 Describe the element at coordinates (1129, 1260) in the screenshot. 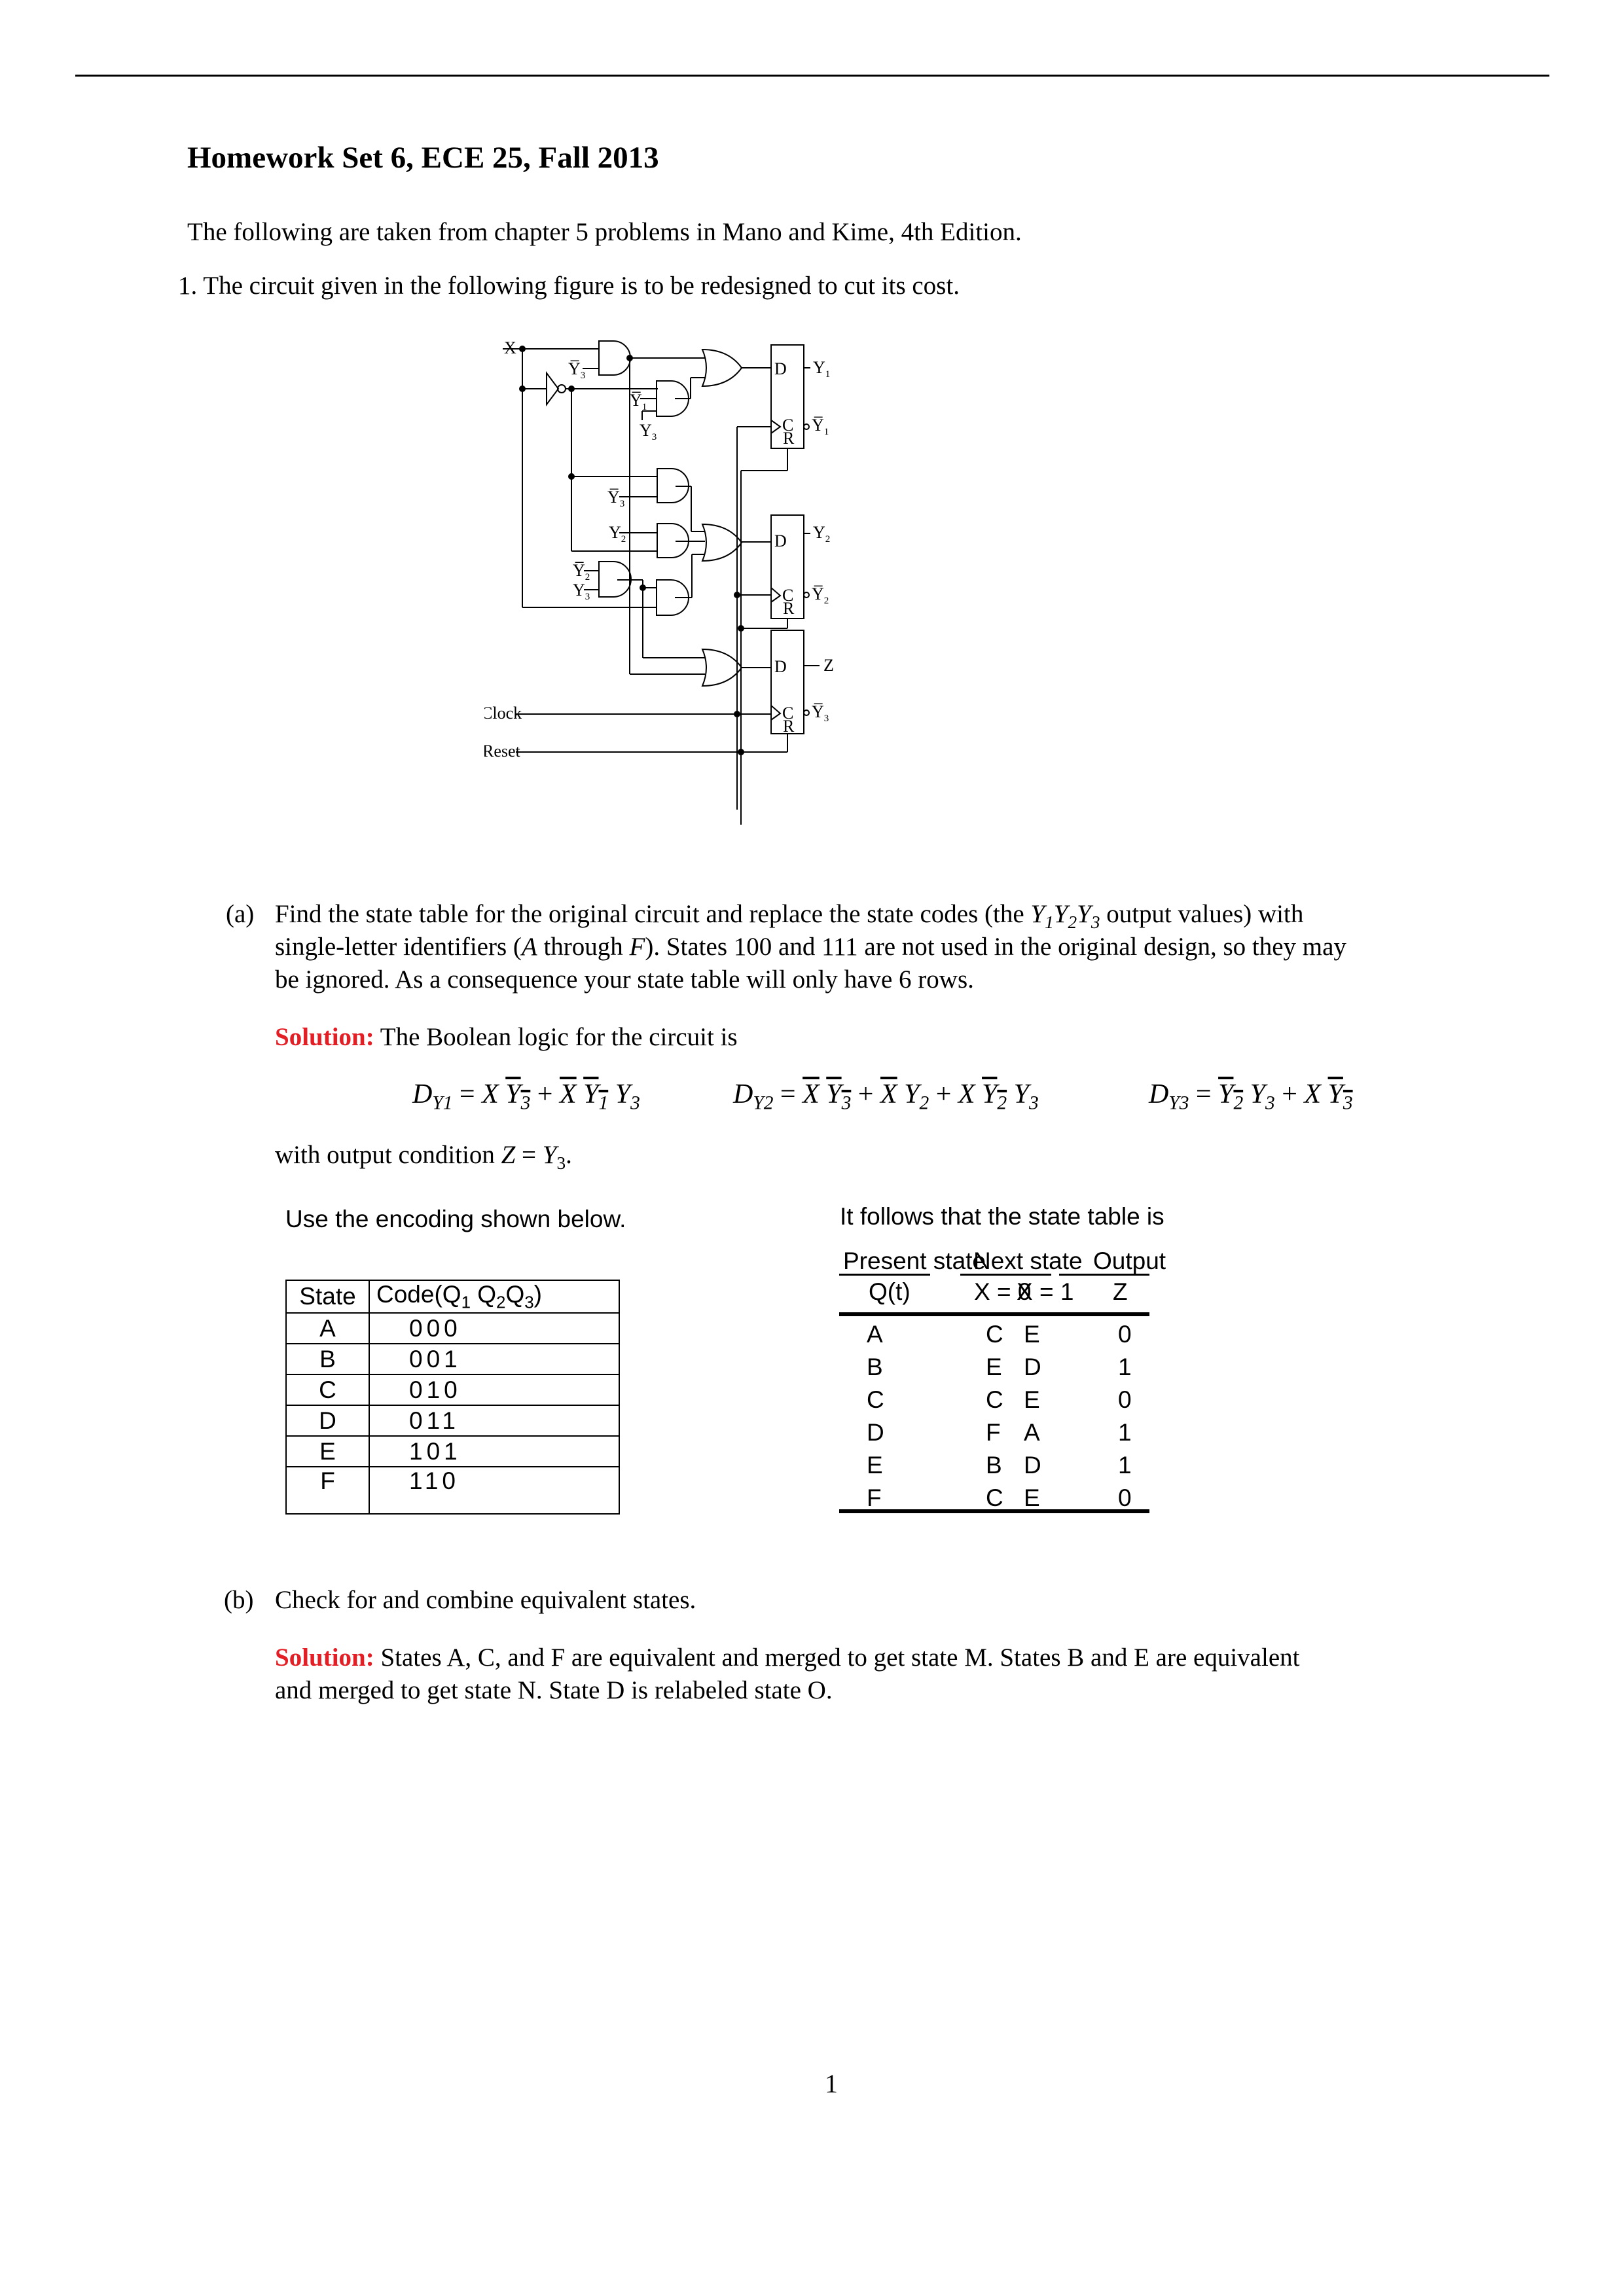

I see `header-output: Output` at that location.